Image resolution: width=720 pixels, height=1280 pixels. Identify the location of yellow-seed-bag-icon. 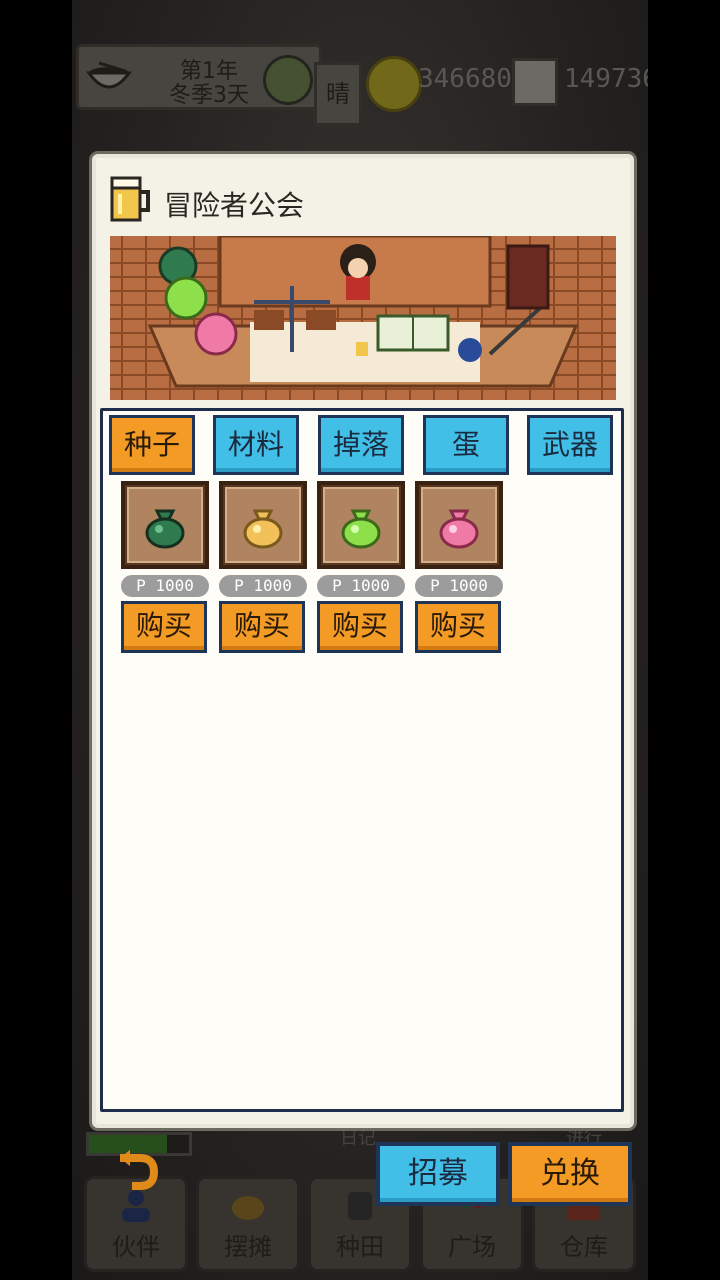
(263, 529).